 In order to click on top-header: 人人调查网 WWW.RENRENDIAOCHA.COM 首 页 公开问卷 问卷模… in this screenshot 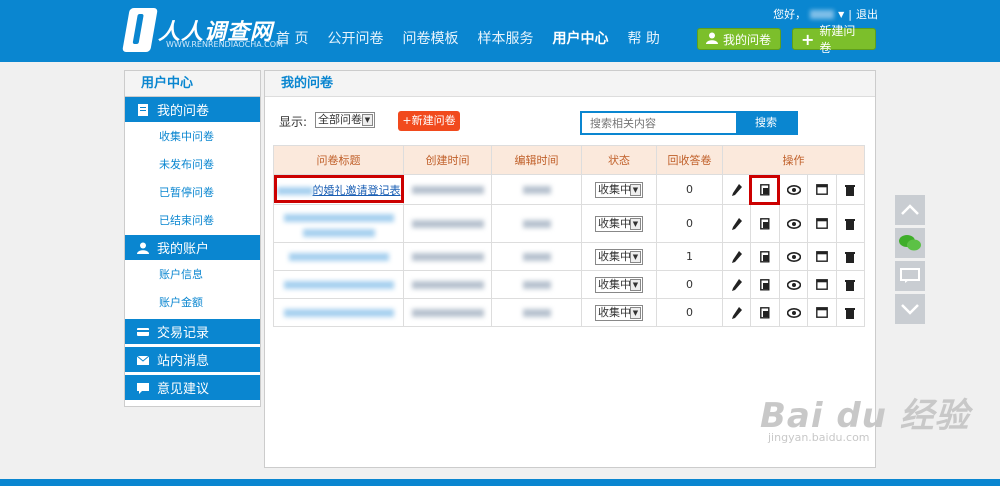, I will do `click(500, 31)`.